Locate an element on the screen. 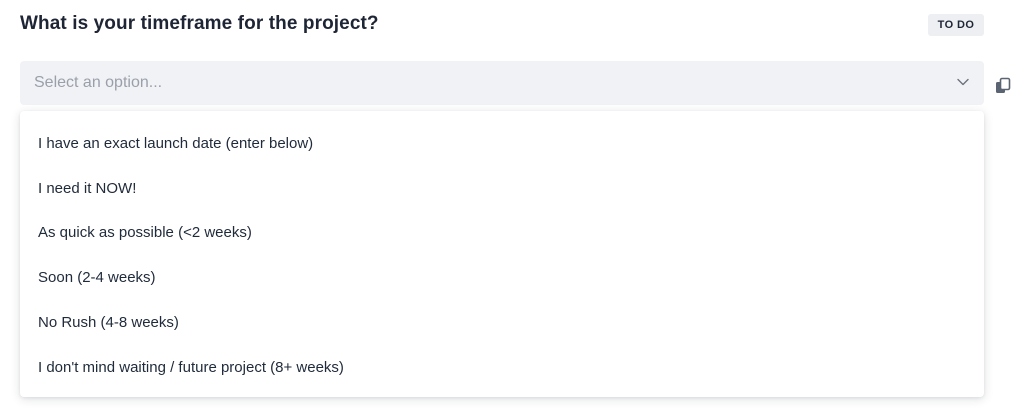 Image resolution: width=1024 pixels, height=415 pixels. option-need-it-now: I need it NOW! is located at coordinates (502, 188).